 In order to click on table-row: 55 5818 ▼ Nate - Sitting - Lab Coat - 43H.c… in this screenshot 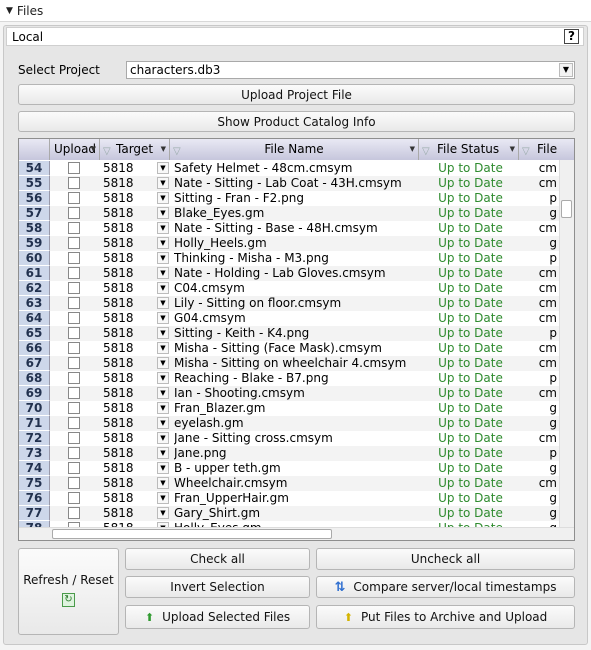, I will do `click(289, 183)`.